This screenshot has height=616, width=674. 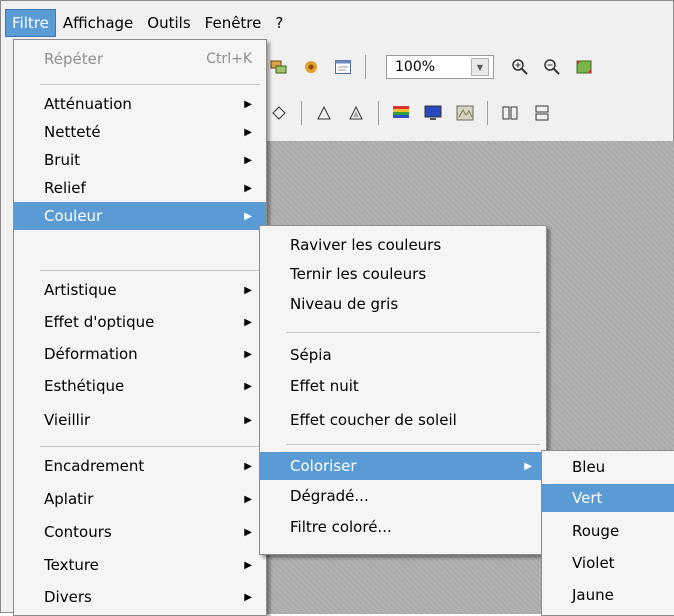 I want to click on menu-item-coloriser: Coloriser ▶, so click(x=403, y=466).